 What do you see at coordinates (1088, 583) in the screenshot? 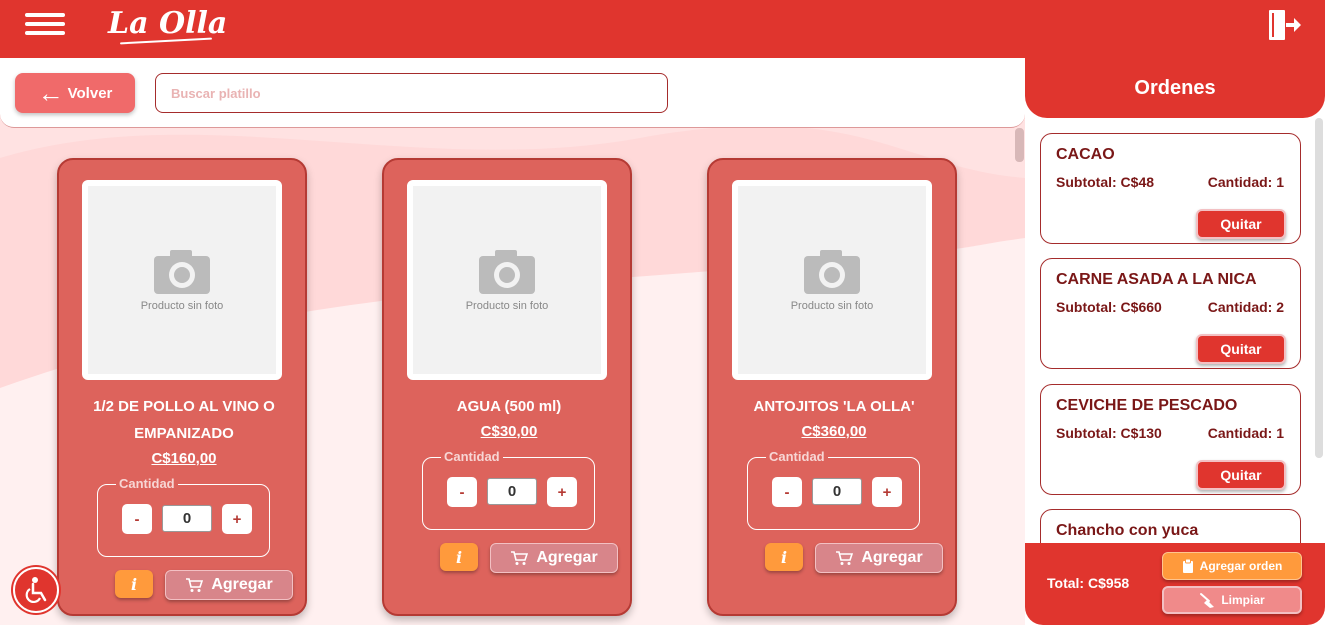
I see `order-total: Total: C$958` at bounding box center [1088, 583].